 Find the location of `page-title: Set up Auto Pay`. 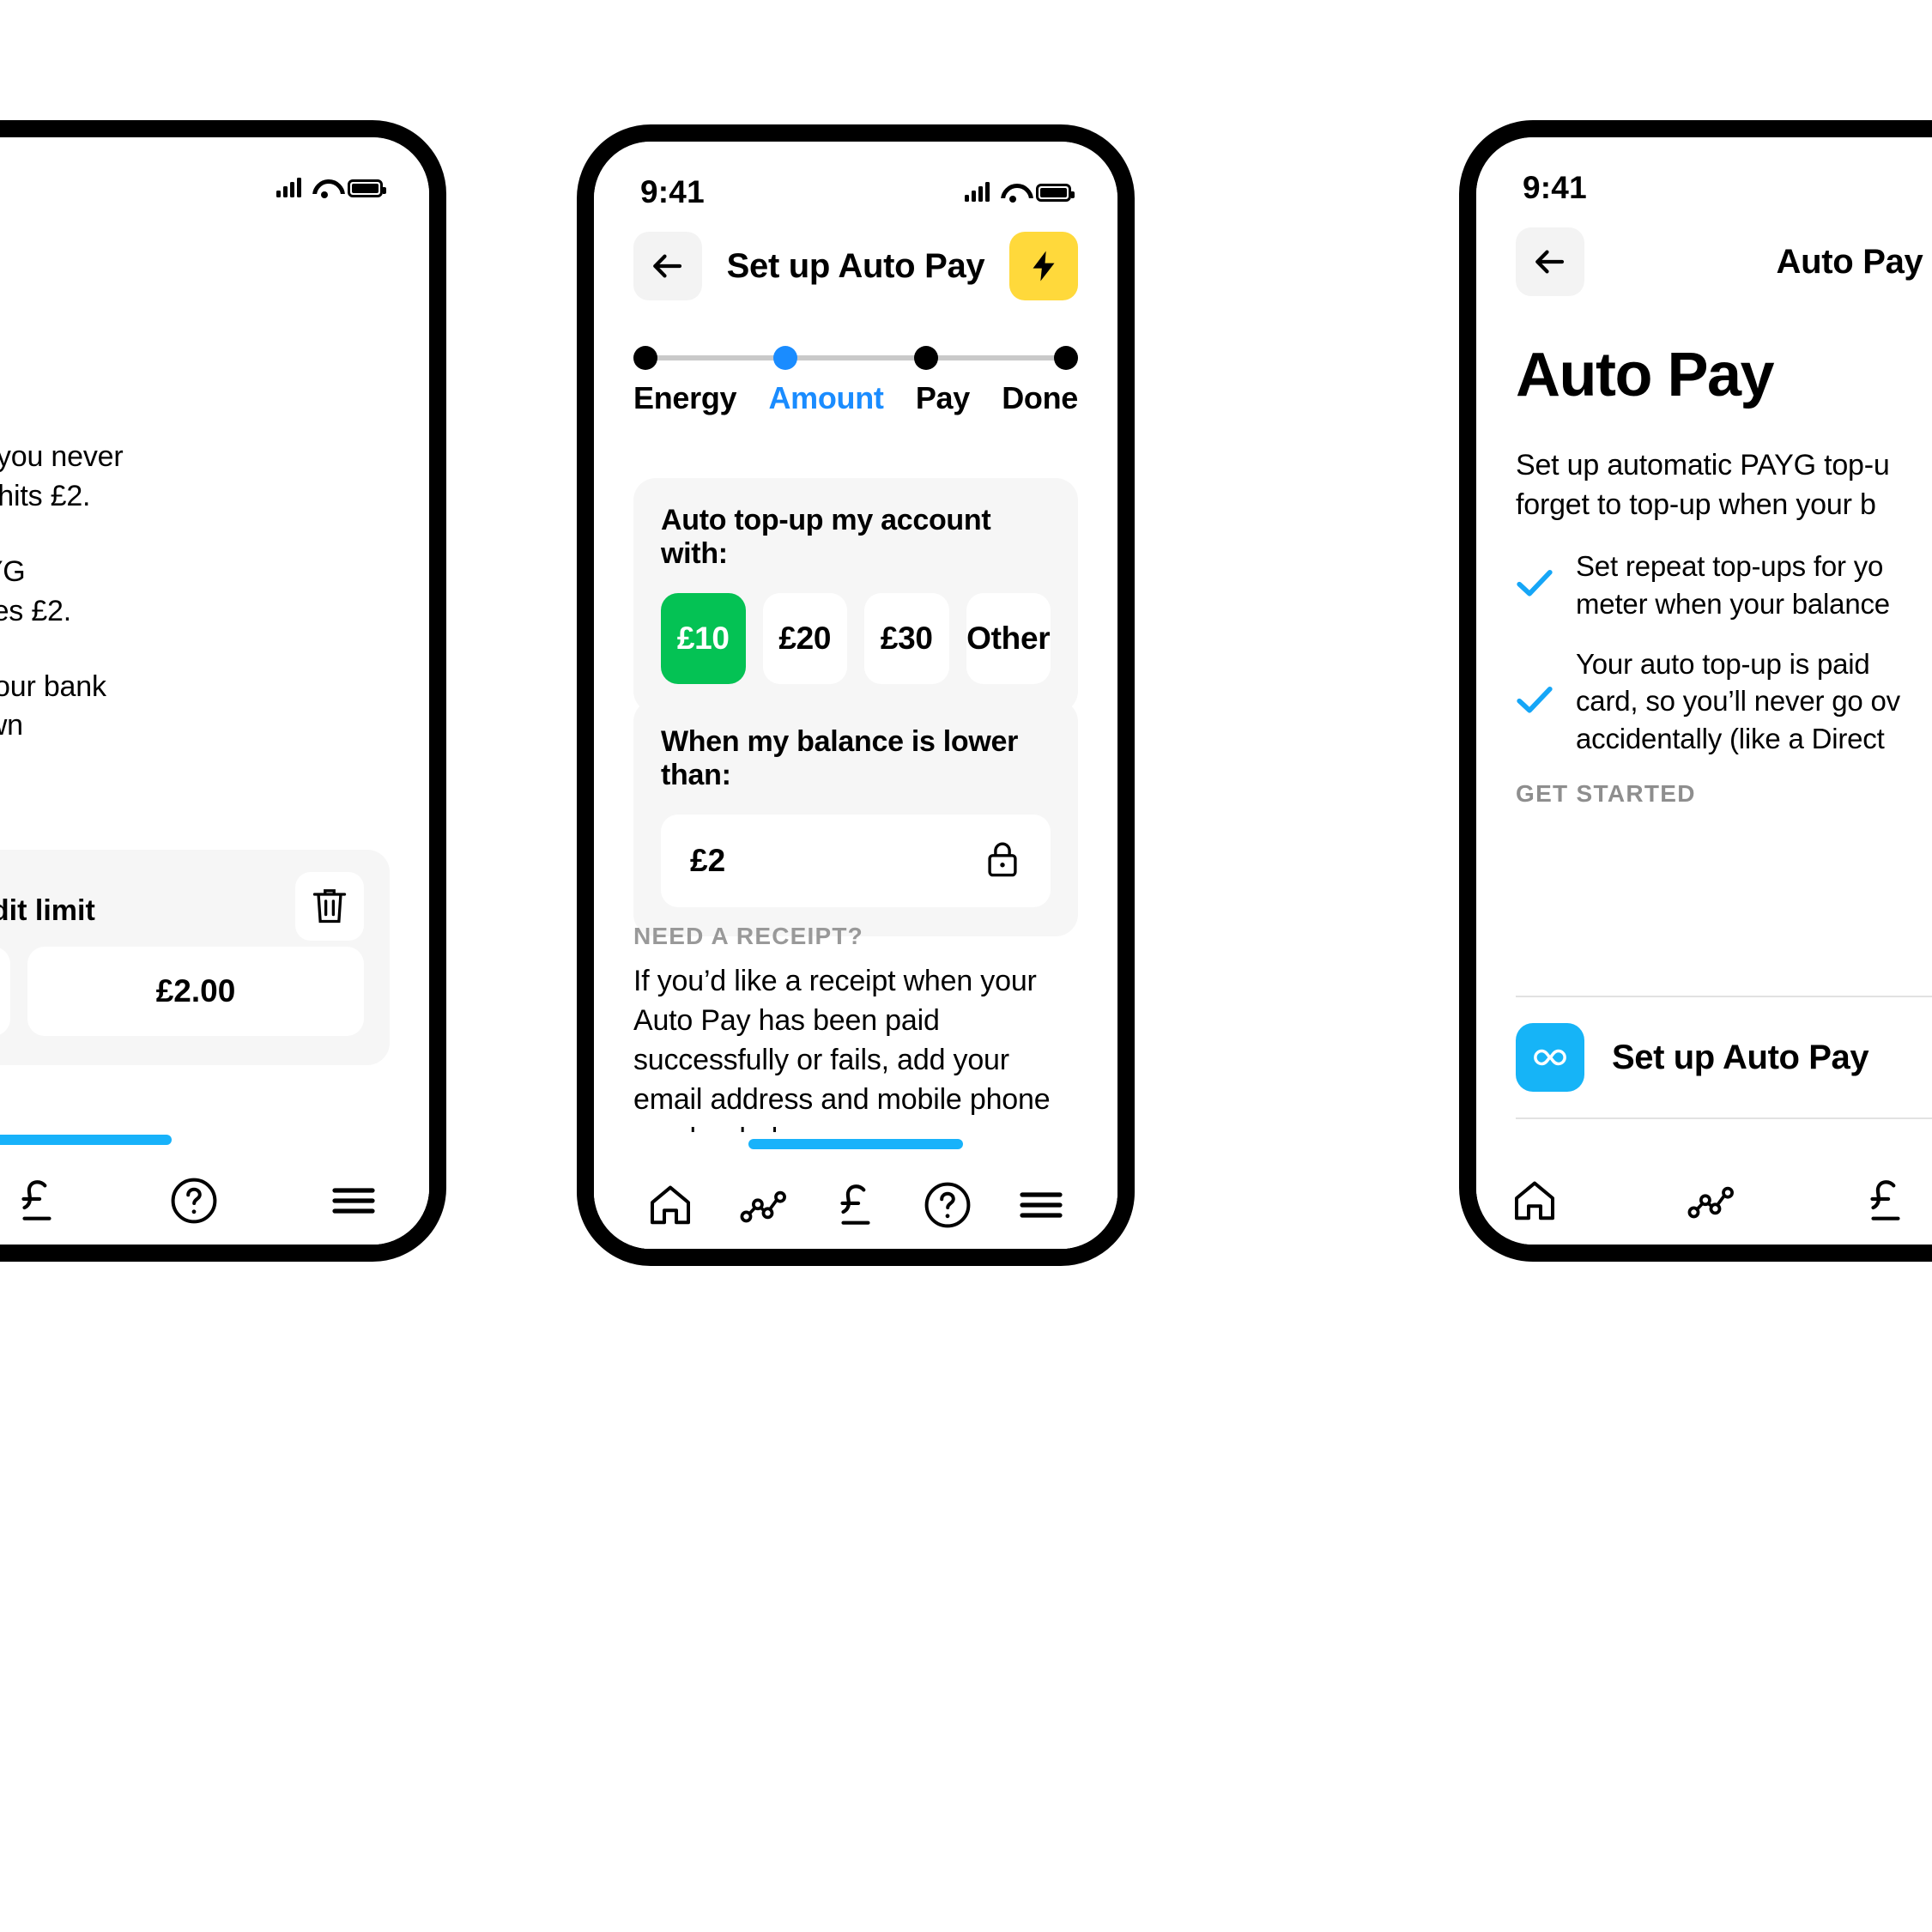

page-title: Set up Auto Pay is located at coordinates (856, 265).